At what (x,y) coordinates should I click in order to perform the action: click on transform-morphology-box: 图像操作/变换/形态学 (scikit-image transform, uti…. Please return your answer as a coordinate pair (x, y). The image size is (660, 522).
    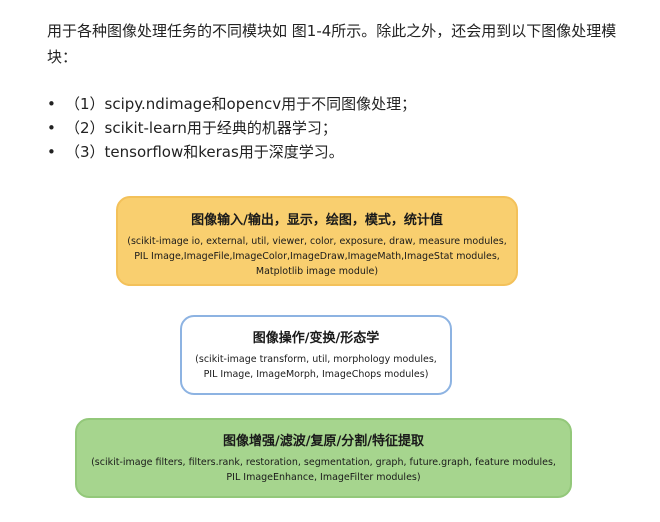
    Looking at the image, I should click on (316, 355).